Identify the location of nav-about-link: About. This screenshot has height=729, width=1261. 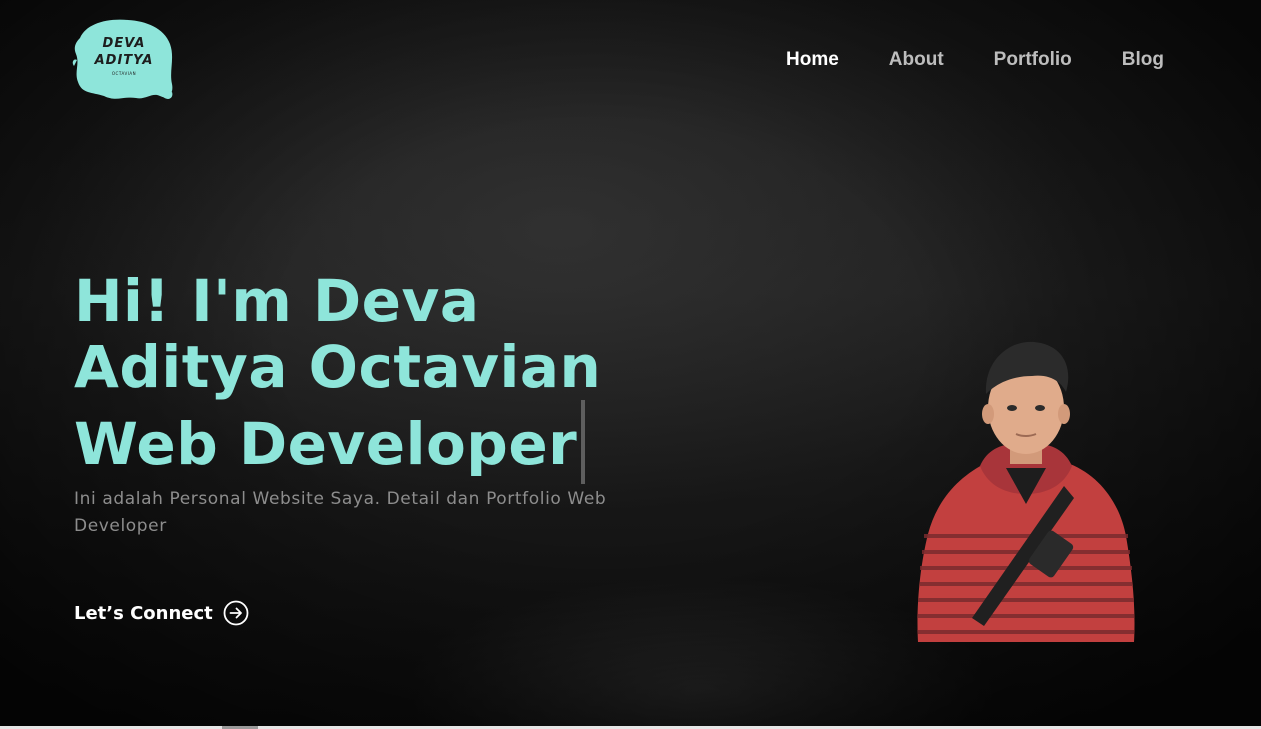
(916, 60).